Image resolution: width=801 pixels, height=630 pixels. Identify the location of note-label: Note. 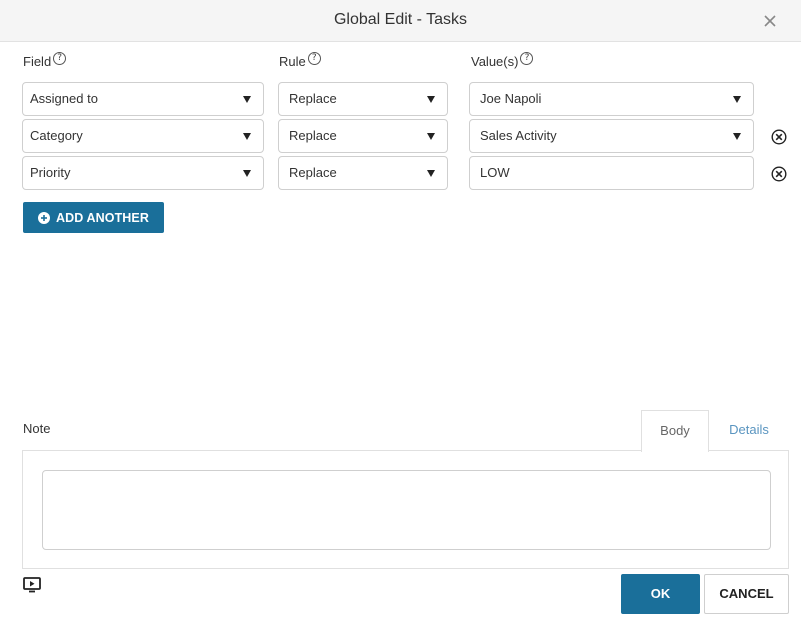
(37, 428).